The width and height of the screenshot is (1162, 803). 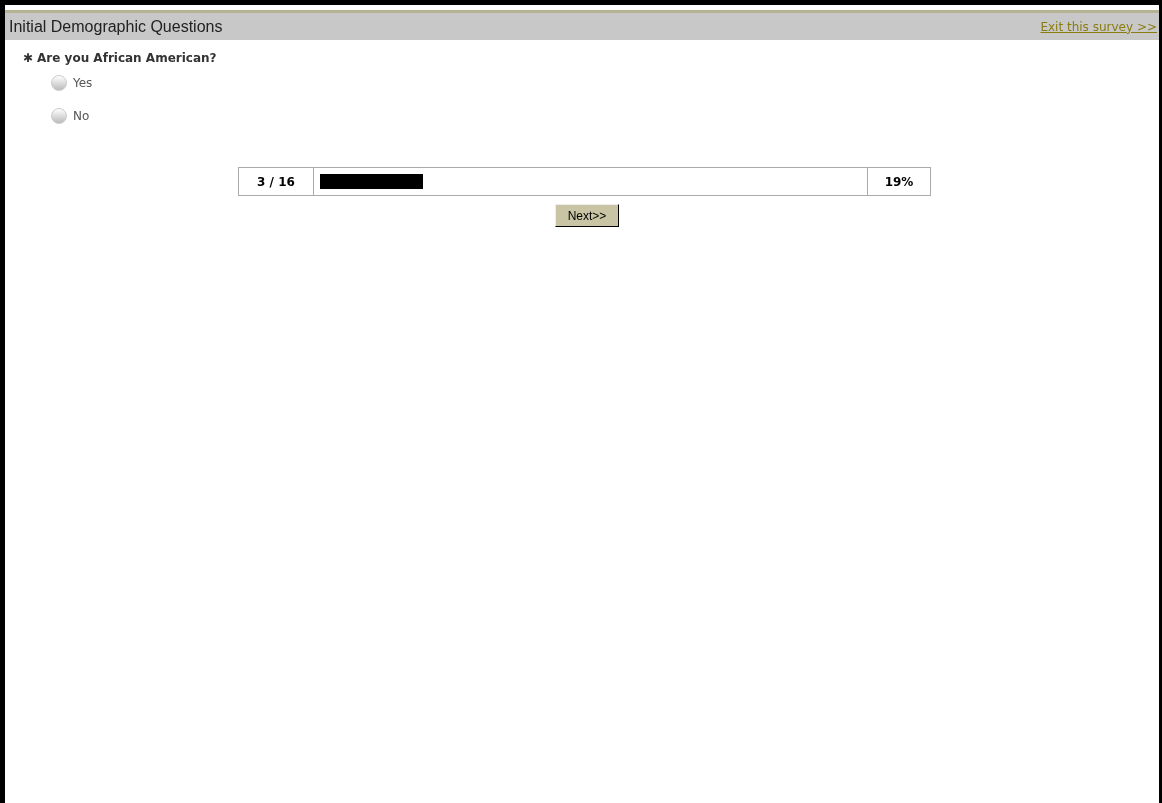 I want to click on option-label: No, so click(x=81, y=116).